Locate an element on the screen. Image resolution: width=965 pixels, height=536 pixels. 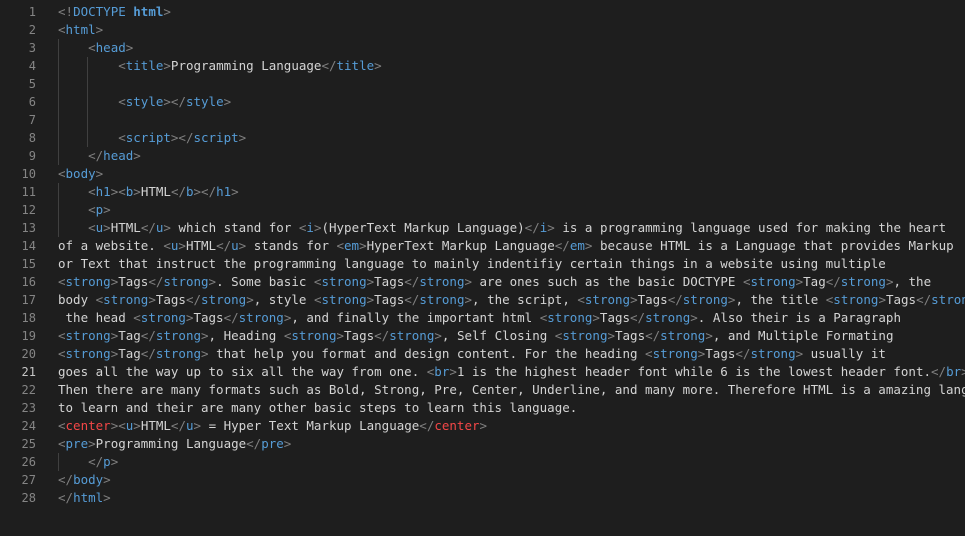
code-token: . Also their is a Paragraph is located at coordinates (799, 317).